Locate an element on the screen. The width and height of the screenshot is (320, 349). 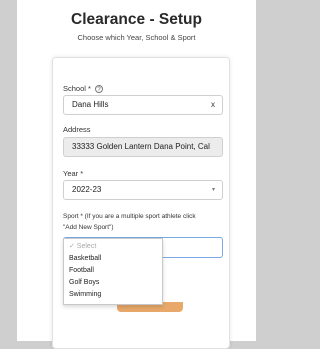
sport-option-select: ✓ Select is located at coordinates (113, 247).